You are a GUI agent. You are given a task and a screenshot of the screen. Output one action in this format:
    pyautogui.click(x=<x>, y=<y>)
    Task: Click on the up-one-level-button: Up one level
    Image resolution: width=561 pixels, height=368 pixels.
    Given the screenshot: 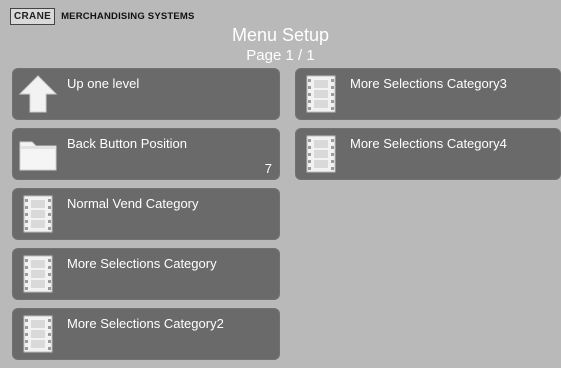 What is the action you would take?
    pyautogui.click(x=146, y=94)
    